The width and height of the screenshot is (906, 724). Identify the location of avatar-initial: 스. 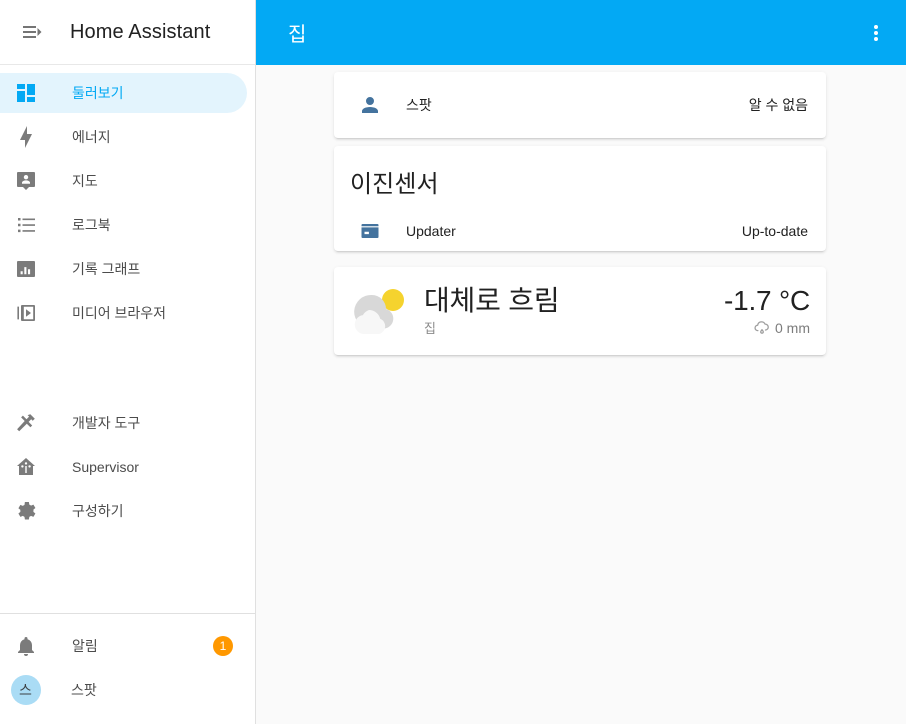
(25, 690).